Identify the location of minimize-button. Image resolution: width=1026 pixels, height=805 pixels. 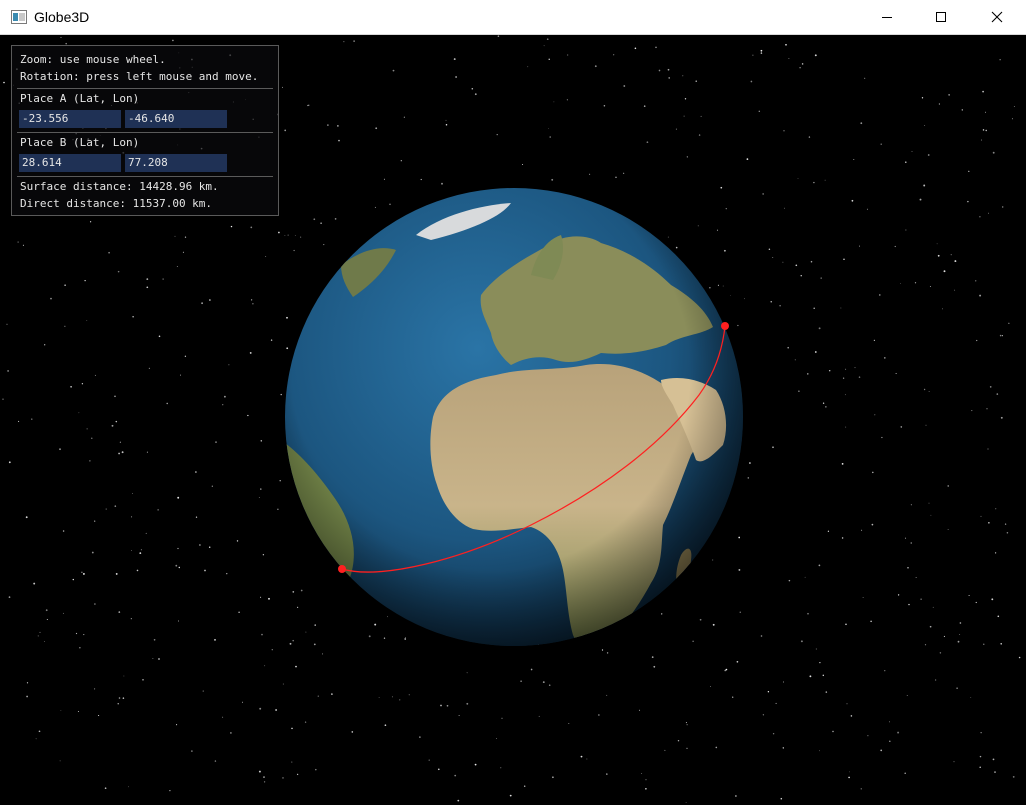
(887, 17).